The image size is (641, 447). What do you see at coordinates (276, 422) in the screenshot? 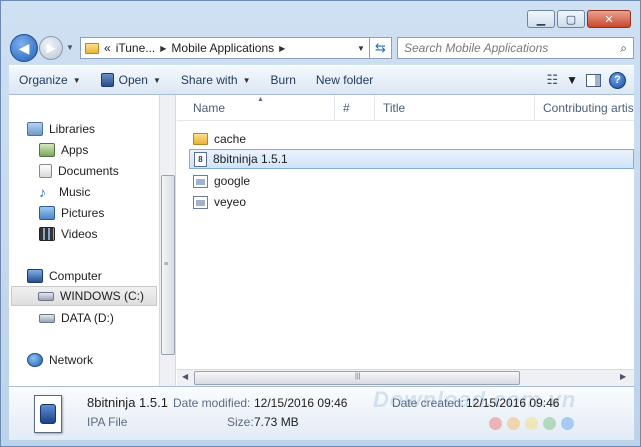
I see `size-value: 7.73 MB` at bounding box center [276, 422].